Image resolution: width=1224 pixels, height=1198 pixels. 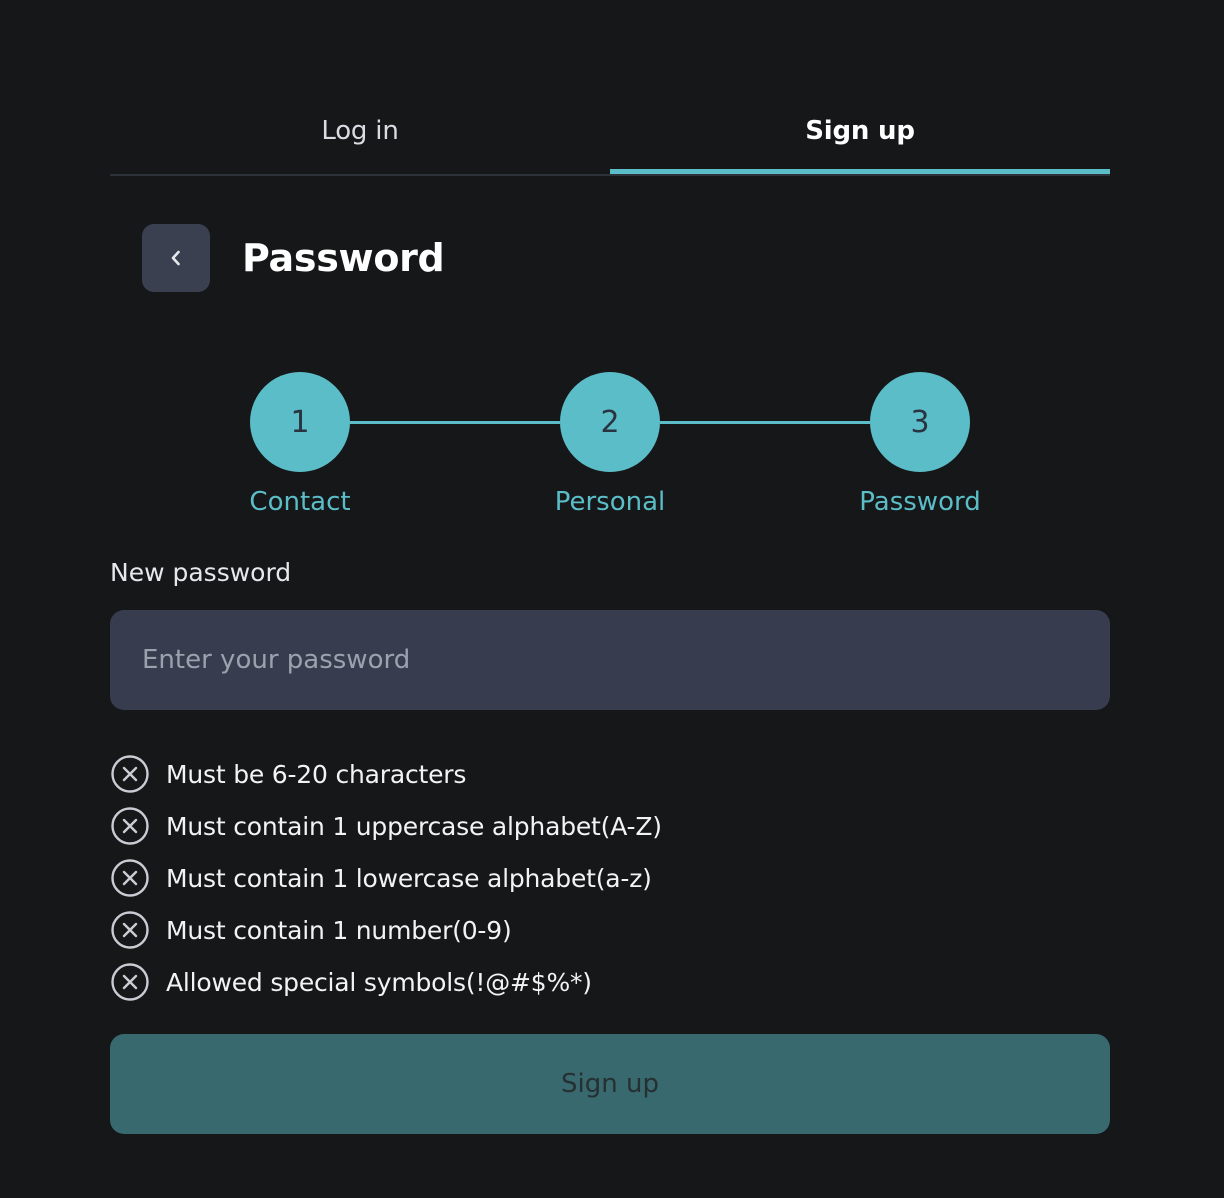 What do you see at coordinates (360, 131) in the screenshot?
I see `tab-log-in: Log in` at bounding box center [360, 131].